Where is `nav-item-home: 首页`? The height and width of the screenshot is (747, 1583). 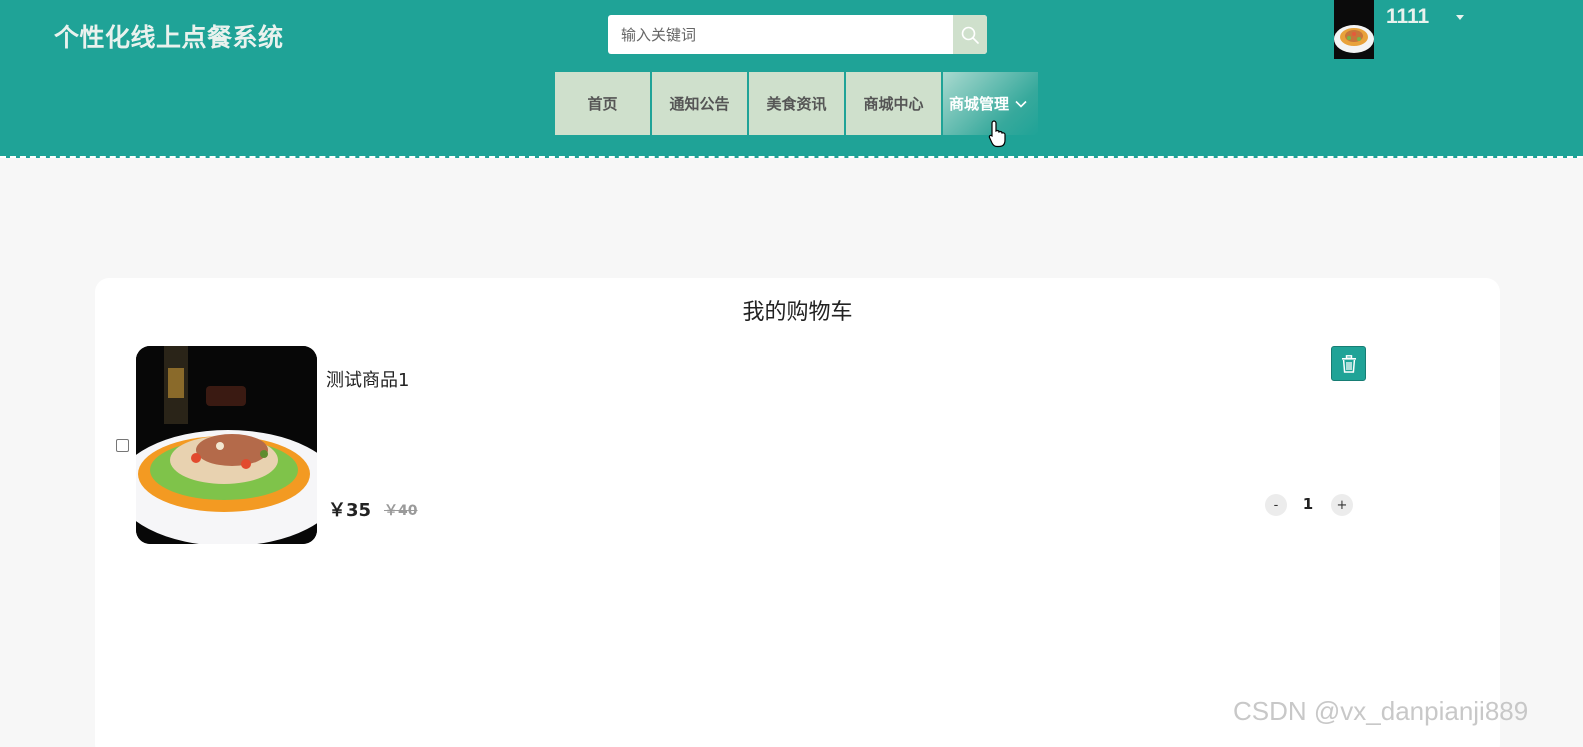 nav-item-home: 首页 is located at coordinates (602, 103).